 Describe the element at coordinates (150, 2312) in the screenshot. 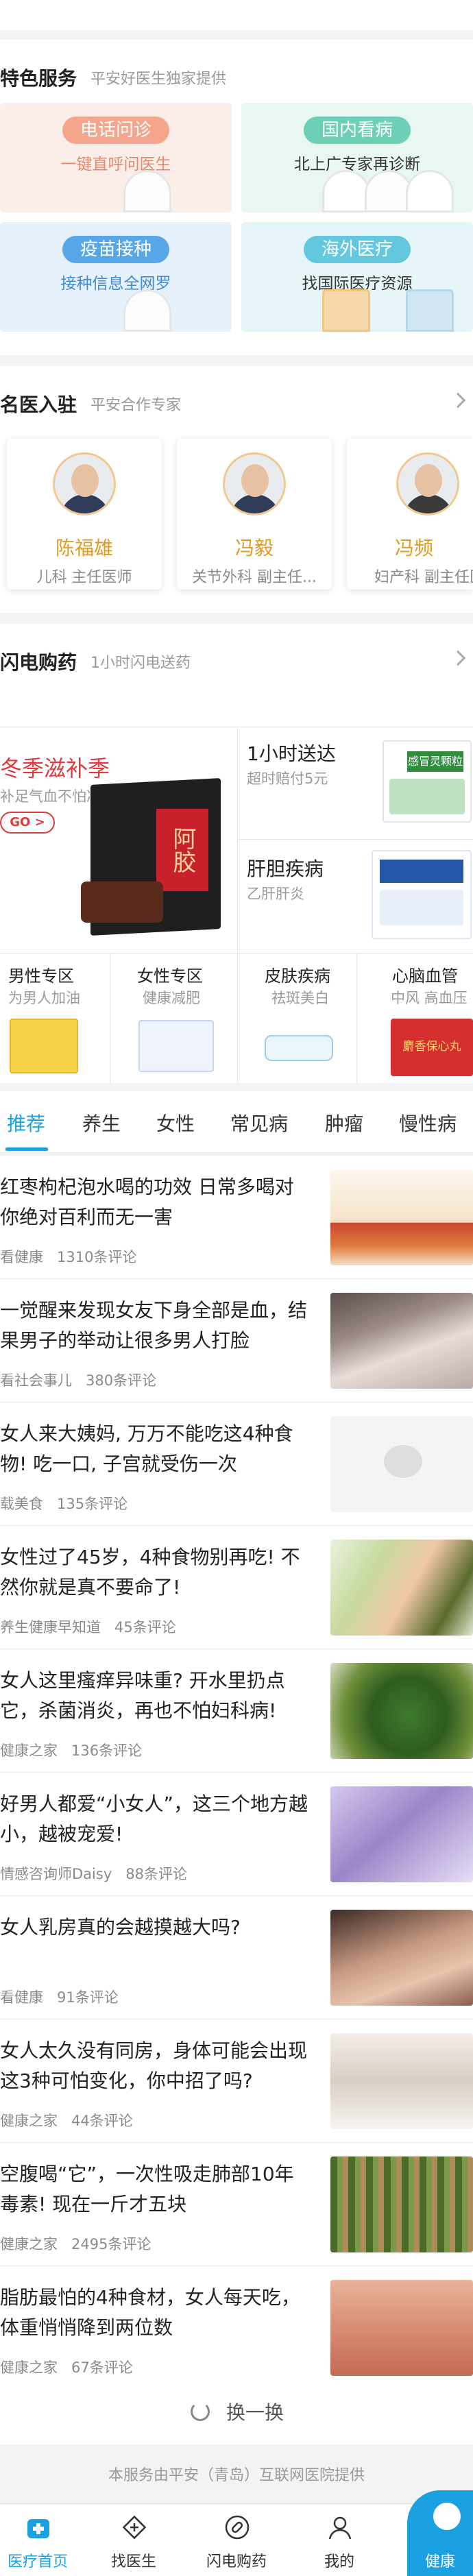

I see `article-title: 脂肪最怕的4种食材，女人每天吃，体重悄悄降到两位数` at that location.